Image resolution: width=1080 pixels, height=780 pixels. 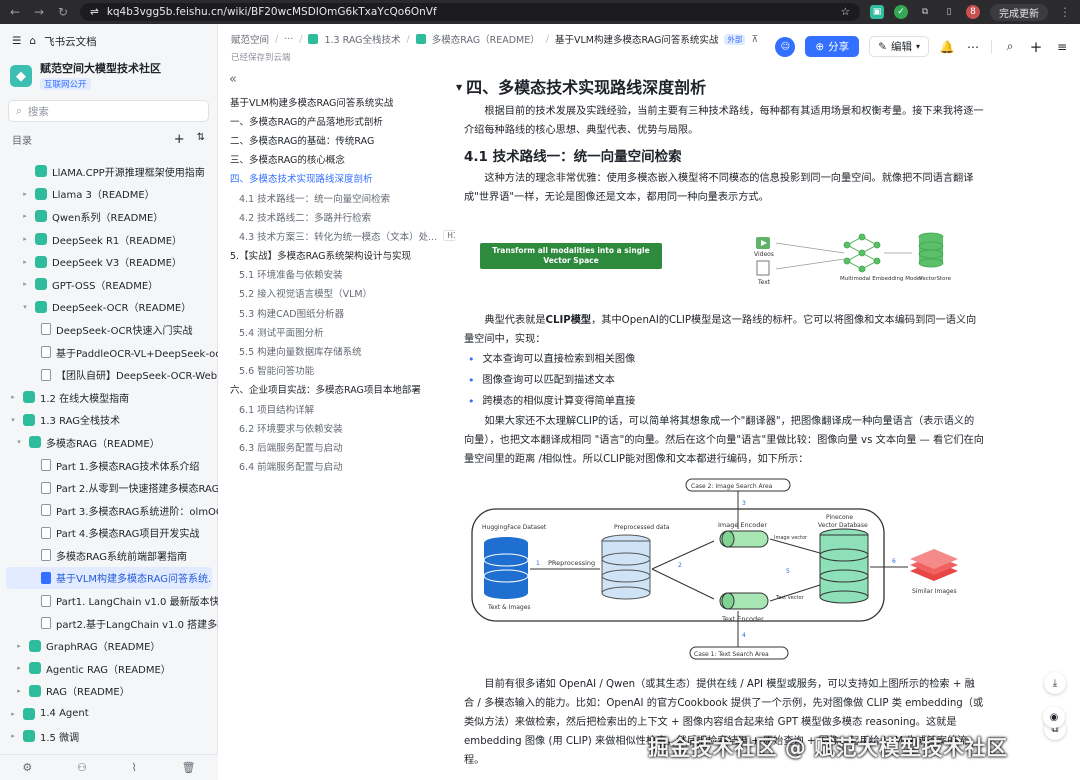 What do you see at coordinates (109, 397) in the screenshot?
I see `sidebar-tree-item: ▸ 1.2 在线大模型指南` at bounding box center [109, 397].